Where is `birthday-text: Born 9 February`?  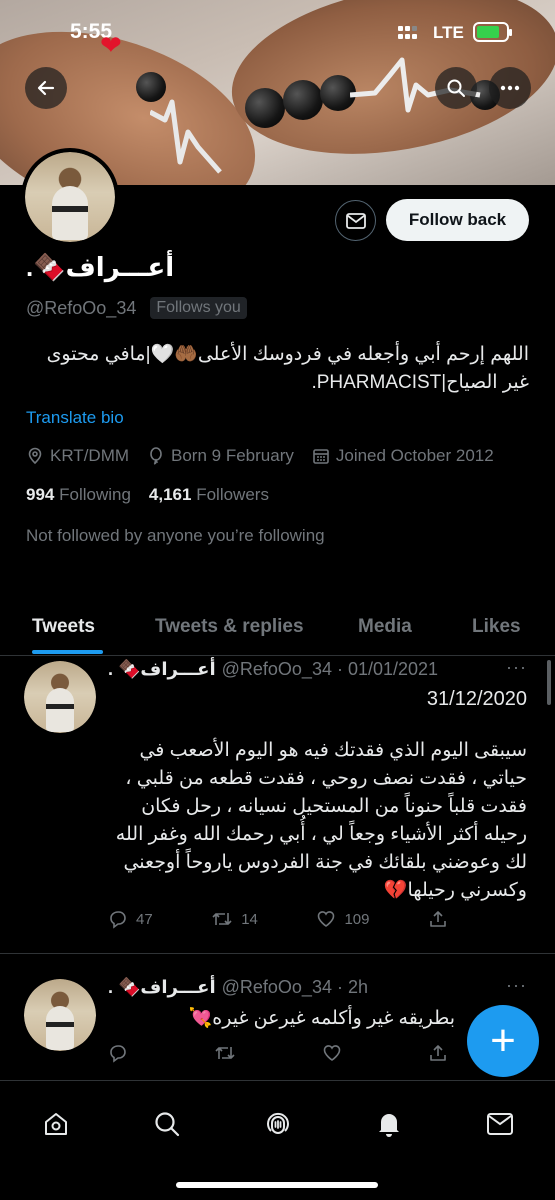 birthday-text: Born 9 February is located at coordinates (232, 455).